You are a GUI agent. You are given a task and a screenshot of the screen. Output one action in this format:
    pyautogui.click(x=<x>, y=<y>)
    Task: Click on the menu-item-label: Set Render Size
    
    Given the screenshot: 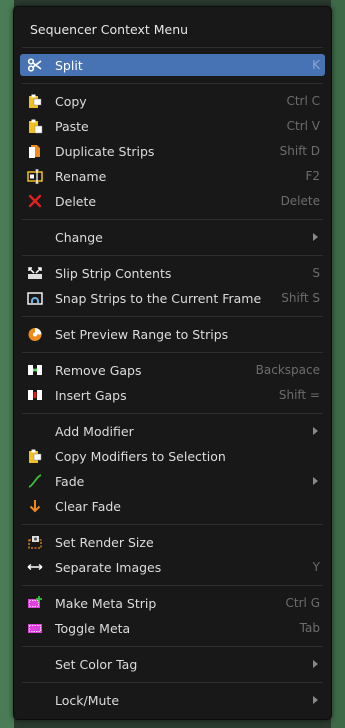 What is the action you would take?
    pyautogui.click(x=104, y=542)
    